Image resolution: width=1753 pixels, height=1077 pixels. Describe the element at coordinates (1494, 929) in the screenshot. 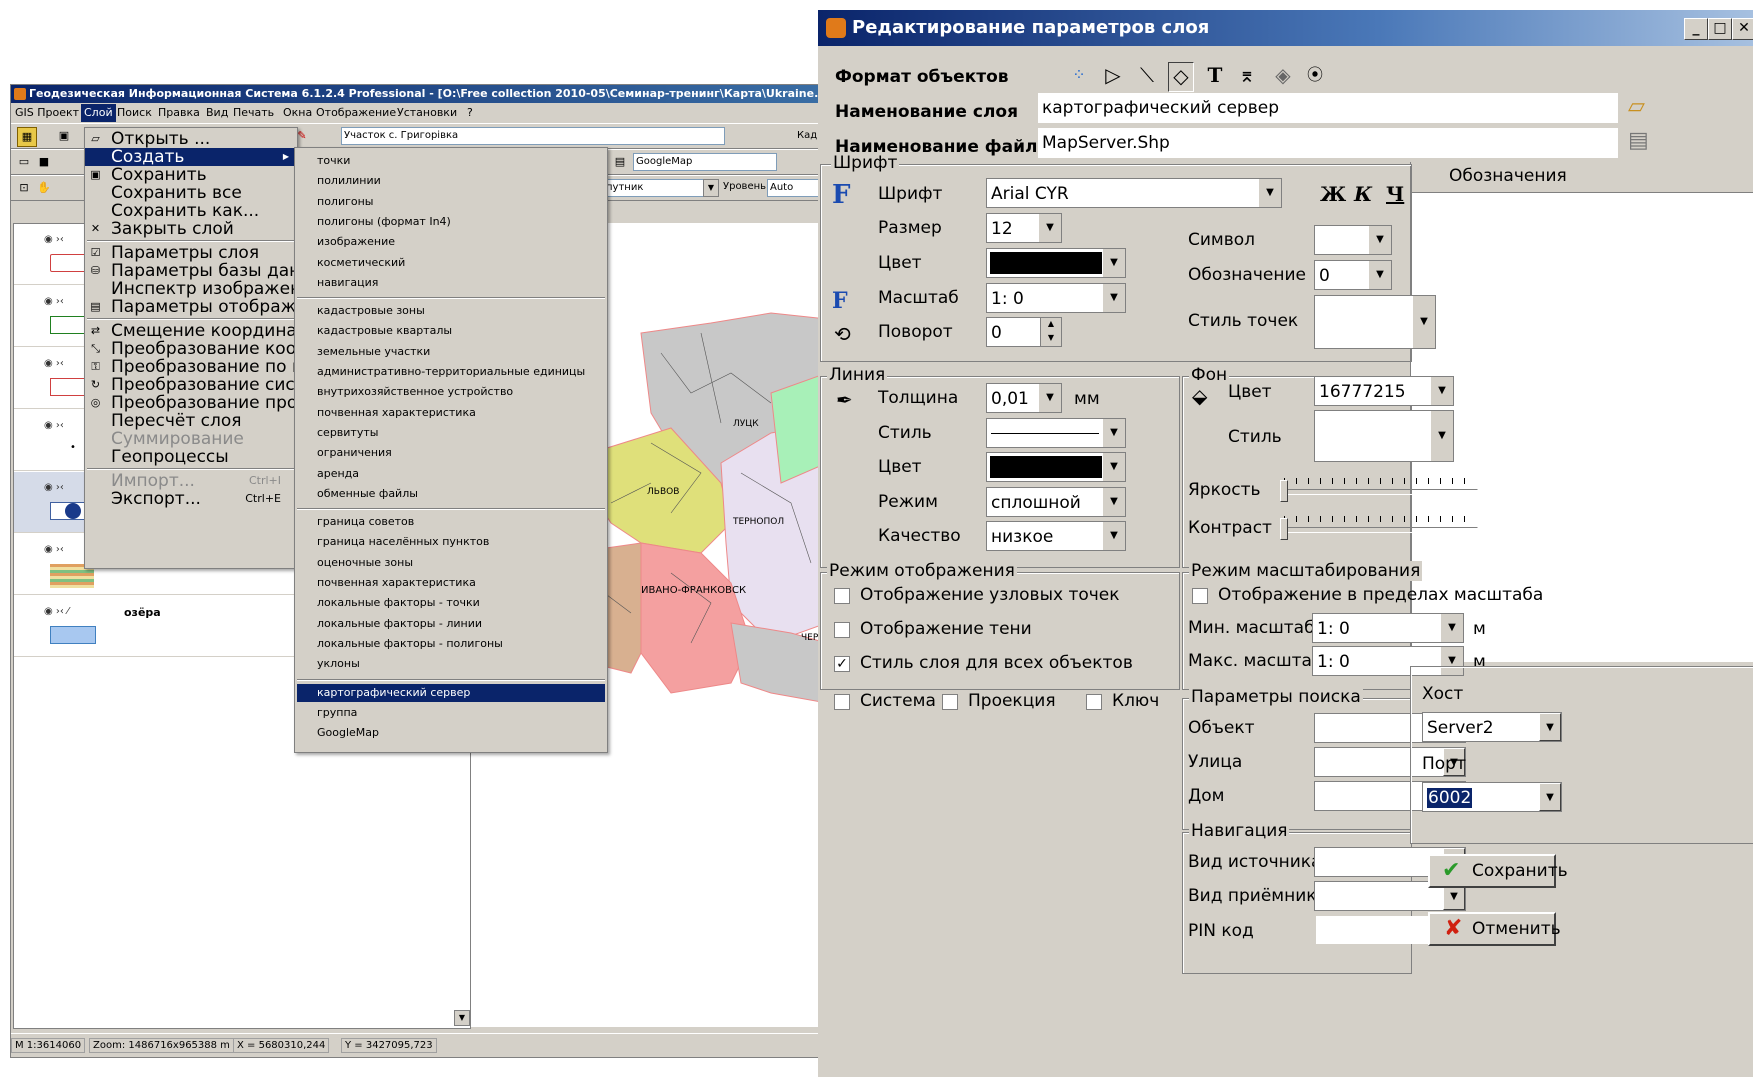

I see `cancel-button: ✘ Отменить` at that location.